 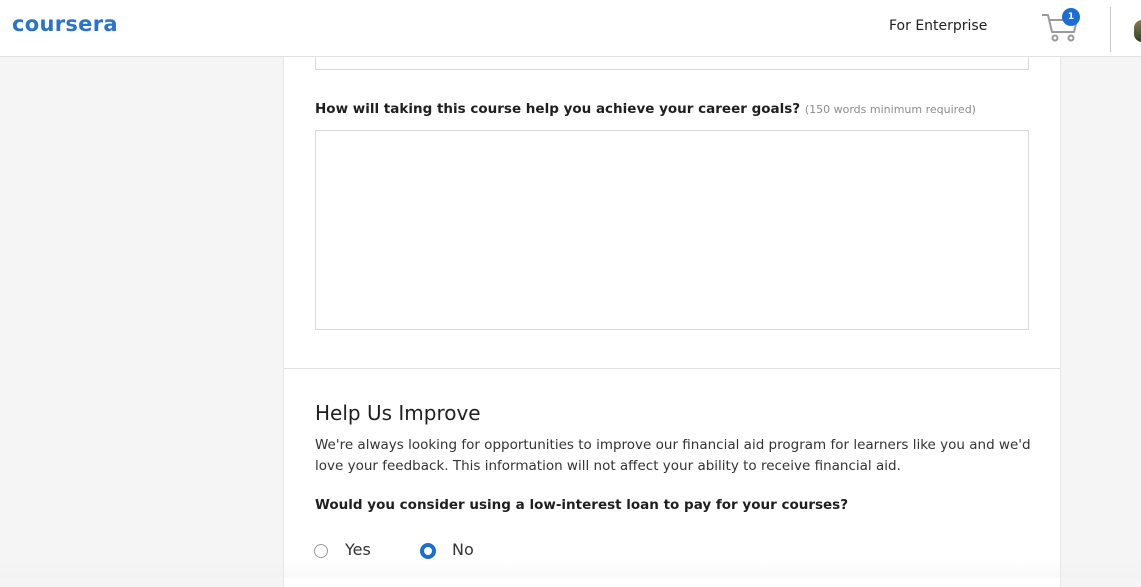 I want to click on top-navigation-bar: coursera For Enterprise 1, so click(x=570, y=28).